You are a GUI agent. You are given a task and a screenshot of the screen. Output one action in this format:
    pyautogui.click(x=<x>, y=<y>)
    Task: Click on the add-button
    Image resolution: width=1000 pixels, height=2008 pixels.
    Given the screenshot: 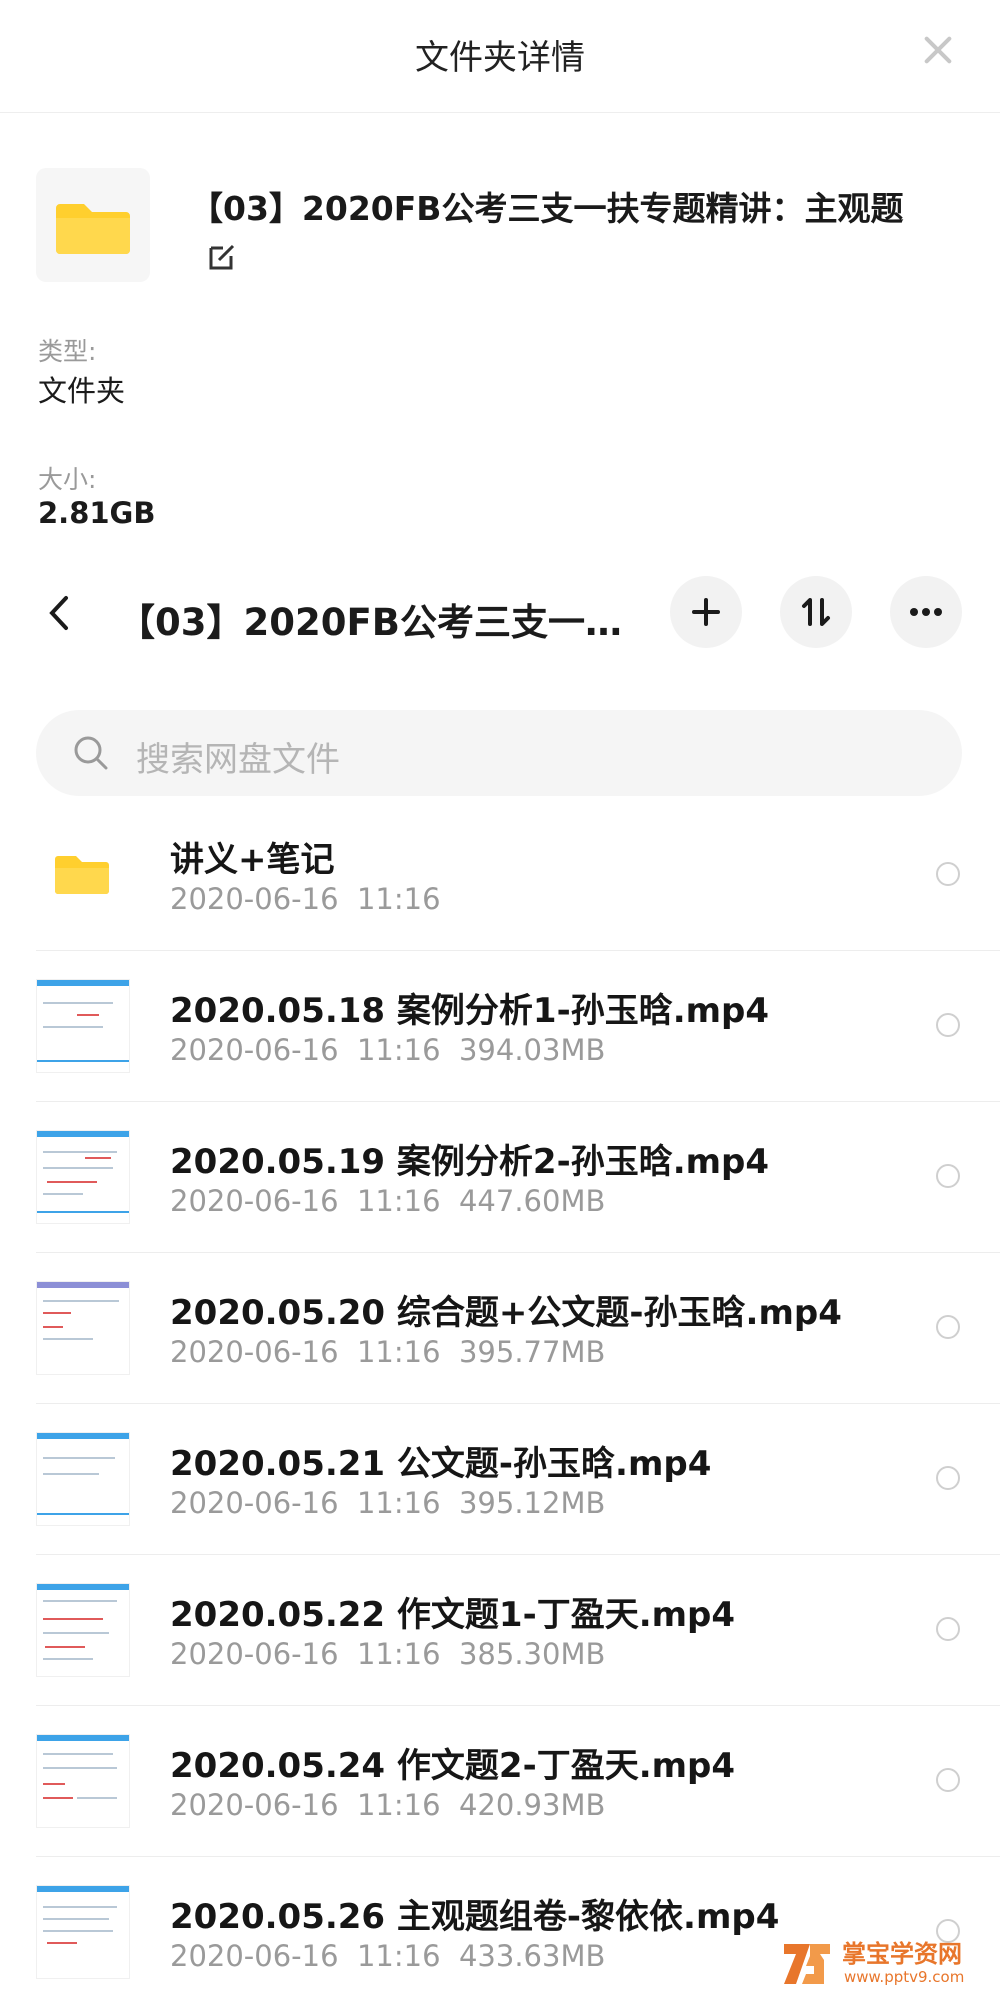 What is the action you would take?
    pyautogui.click(x=706, y=612)
    